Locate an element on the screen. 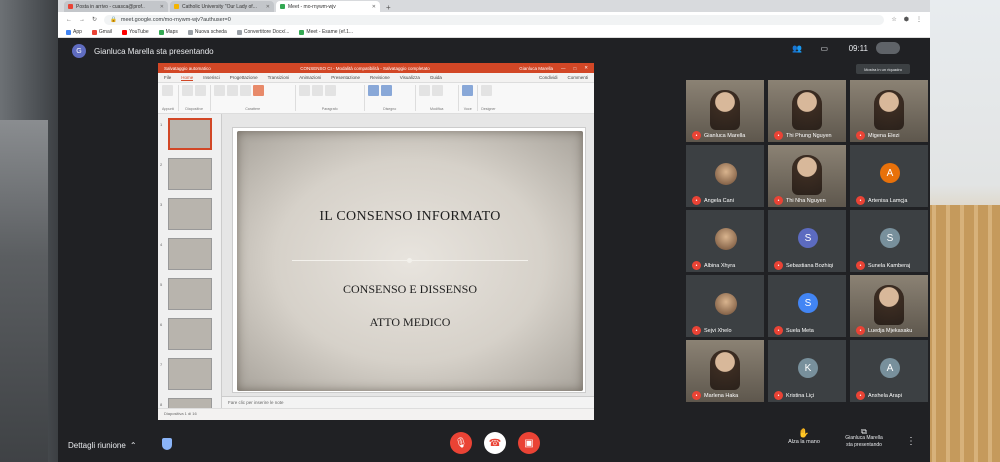  mic-off-button: 🎙 is located at coordinates (461, 443).